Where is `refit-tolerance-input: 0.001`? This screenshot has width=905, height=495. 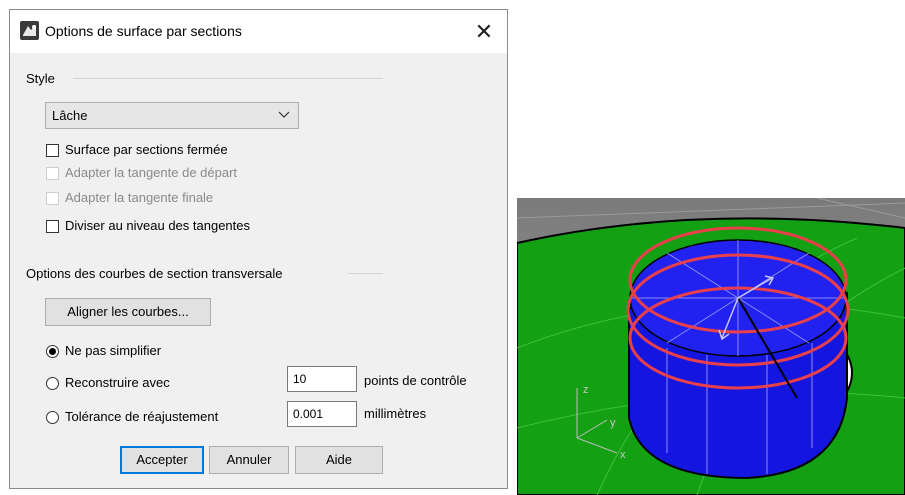
refit-tolerance-input: 0.001 is located at coordinates (322, 414).